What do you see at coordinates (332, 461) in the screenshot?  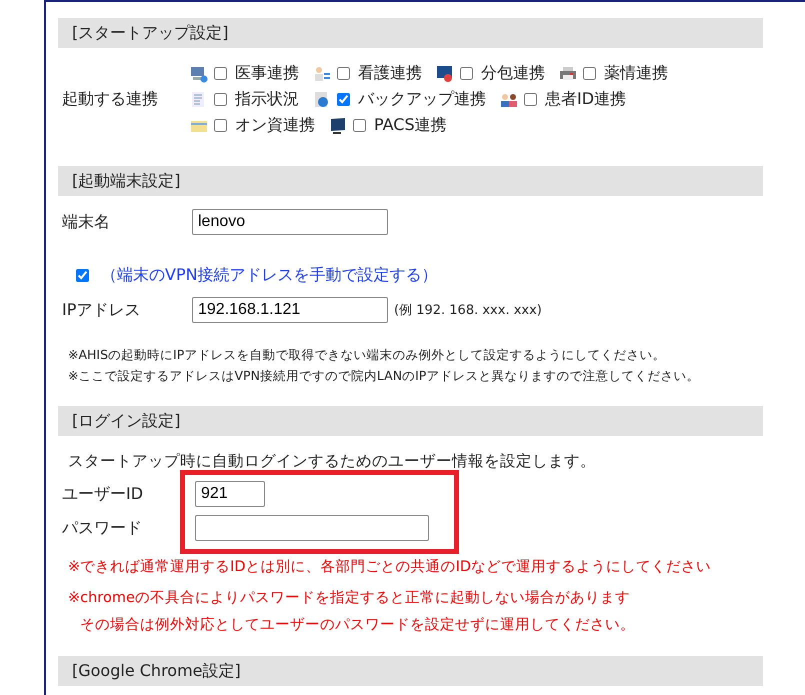 I see `description-text: スタートアップ時に自動ログインするためのユーザー情報を設定します。` at bounding box center [332, 461].